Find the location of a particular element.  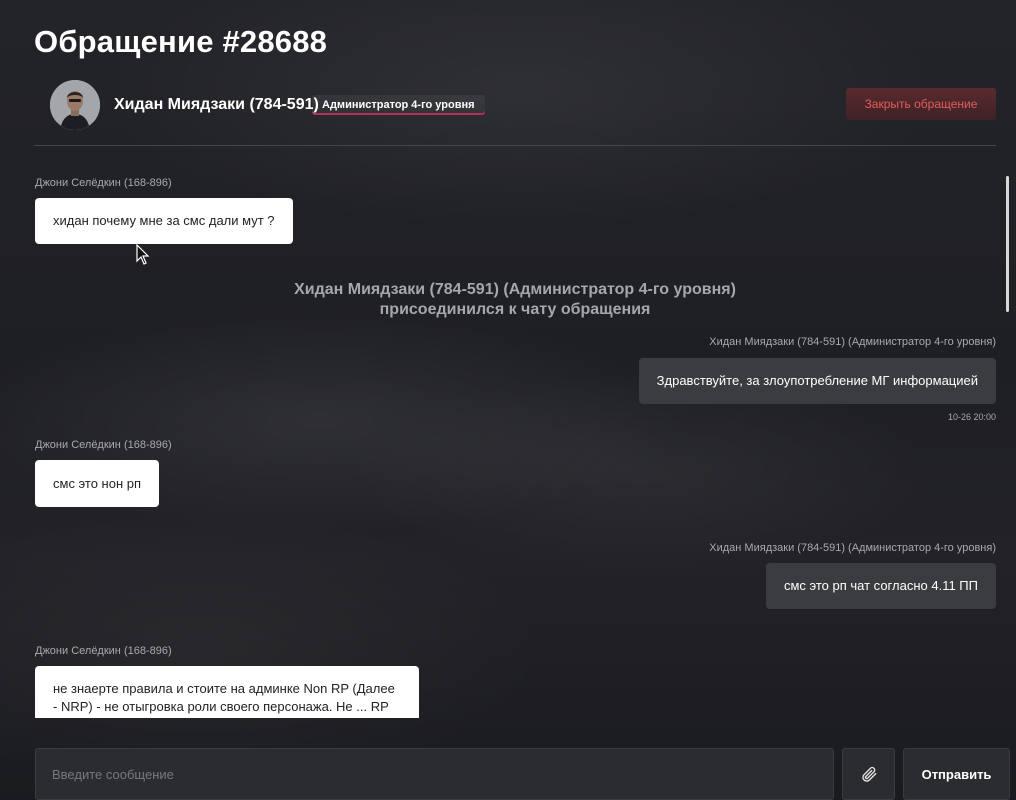

paperclip-icon is located at coordinates (868, 774).